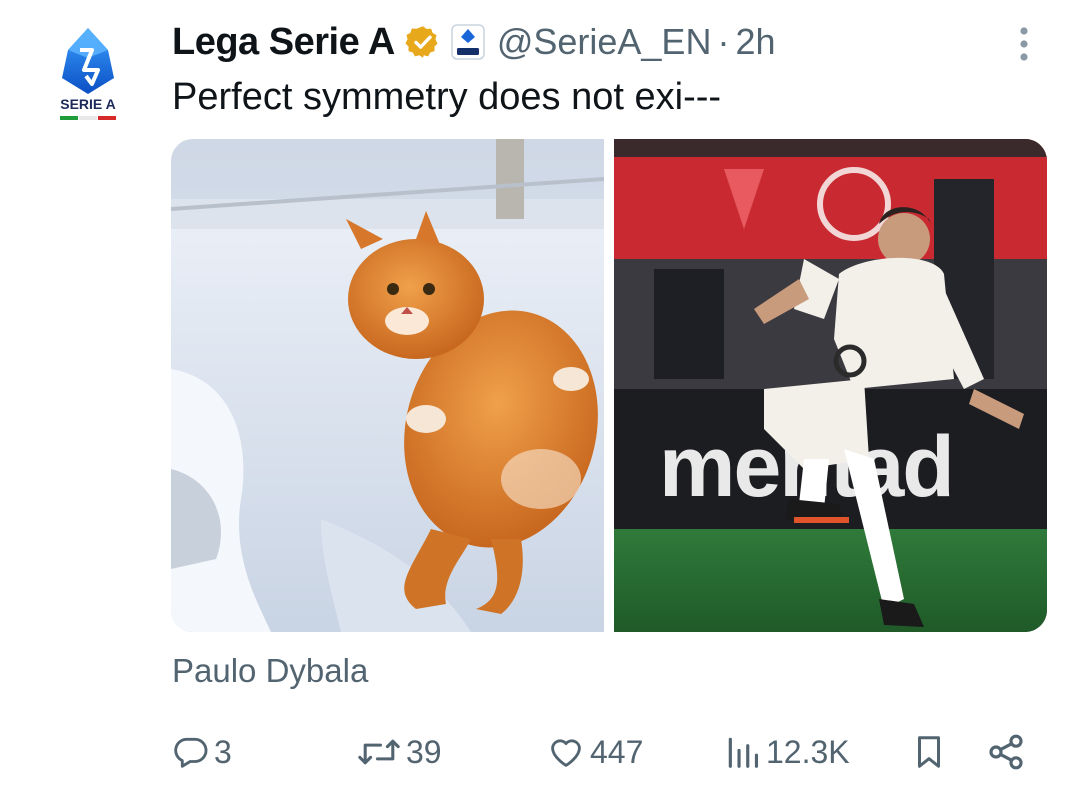 This screenshot has width=1080, height=790. What do you see at coordinates (270, 670) in the screenshot?
I see `media-caption: Paulo Dybala` at bounding box center [270, 670].